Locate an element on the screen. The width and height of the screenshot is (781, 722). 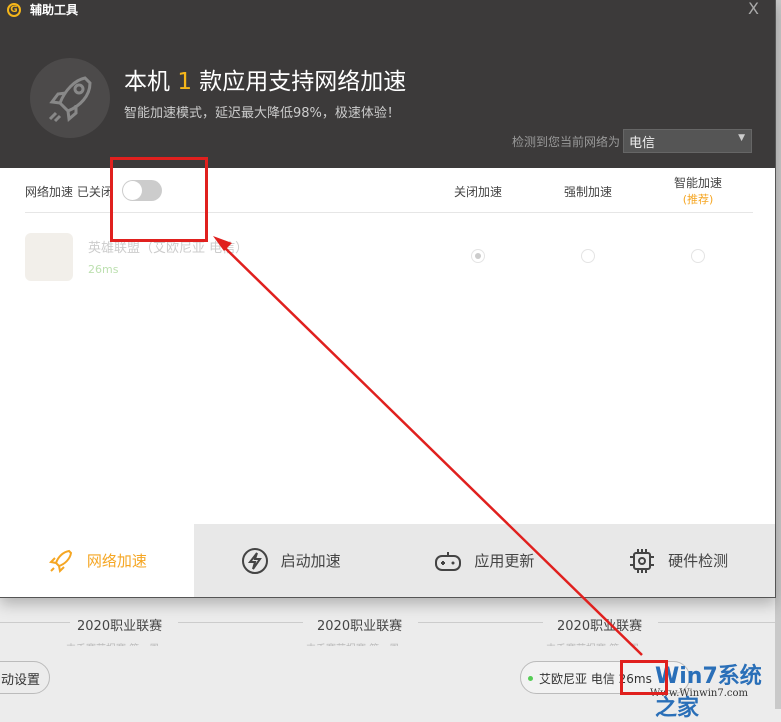
status-dot is located at coordinates (530, 678).